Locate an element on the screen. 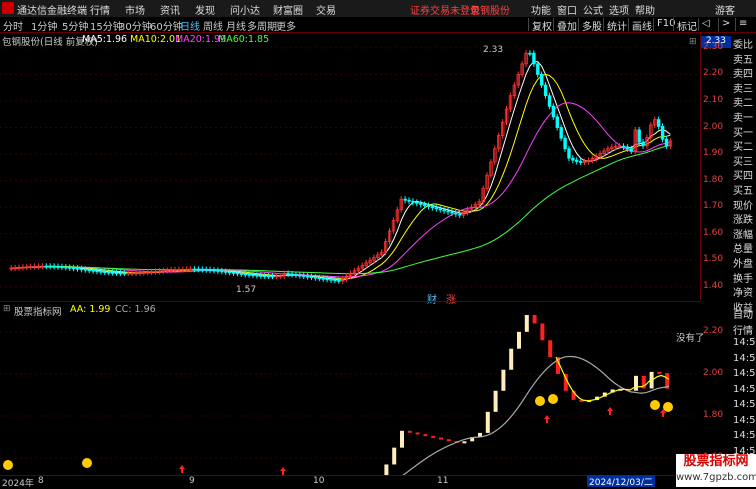  adjust-button: 复权 is located at coordinates (541, 25).